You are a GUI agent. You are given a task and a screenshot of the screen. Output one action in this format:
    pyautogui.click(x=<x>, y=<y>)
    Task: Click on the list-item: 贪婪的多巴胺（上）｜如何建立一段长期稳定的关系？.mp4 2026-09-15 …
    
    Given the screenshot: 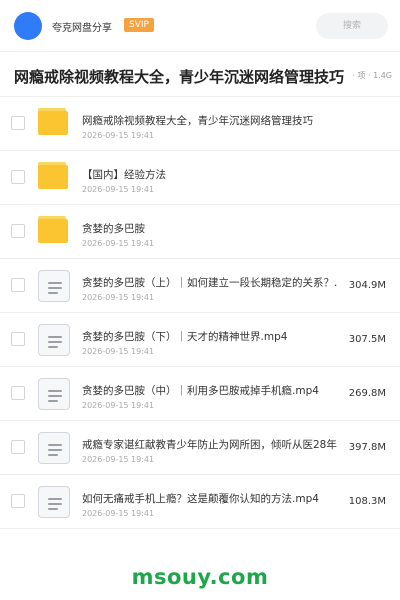 What is the action you would take?
    pyautogui.click(x=200, y=286)
    